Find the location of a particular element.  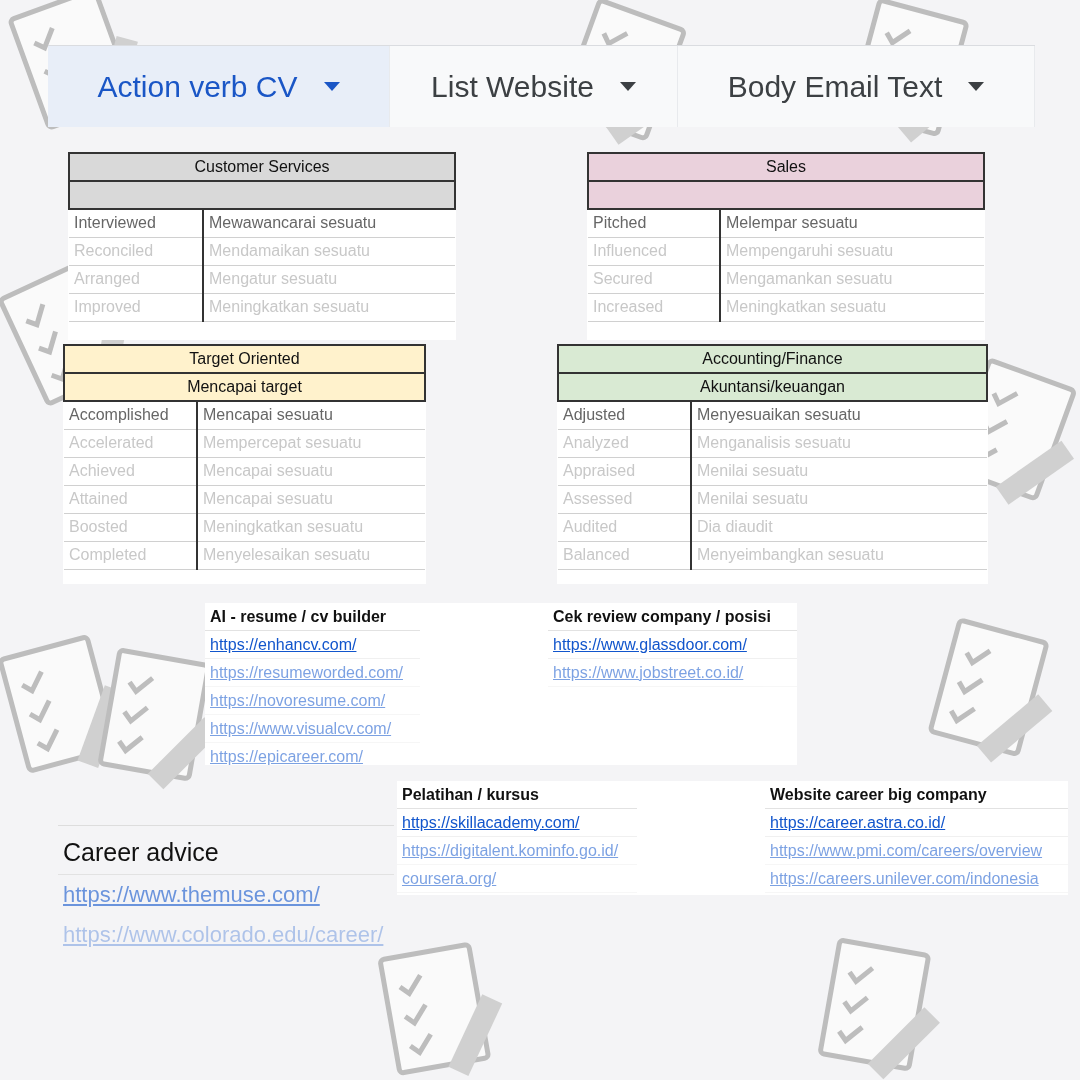

table-cell: Pitched is located at coordinates (654, 223).